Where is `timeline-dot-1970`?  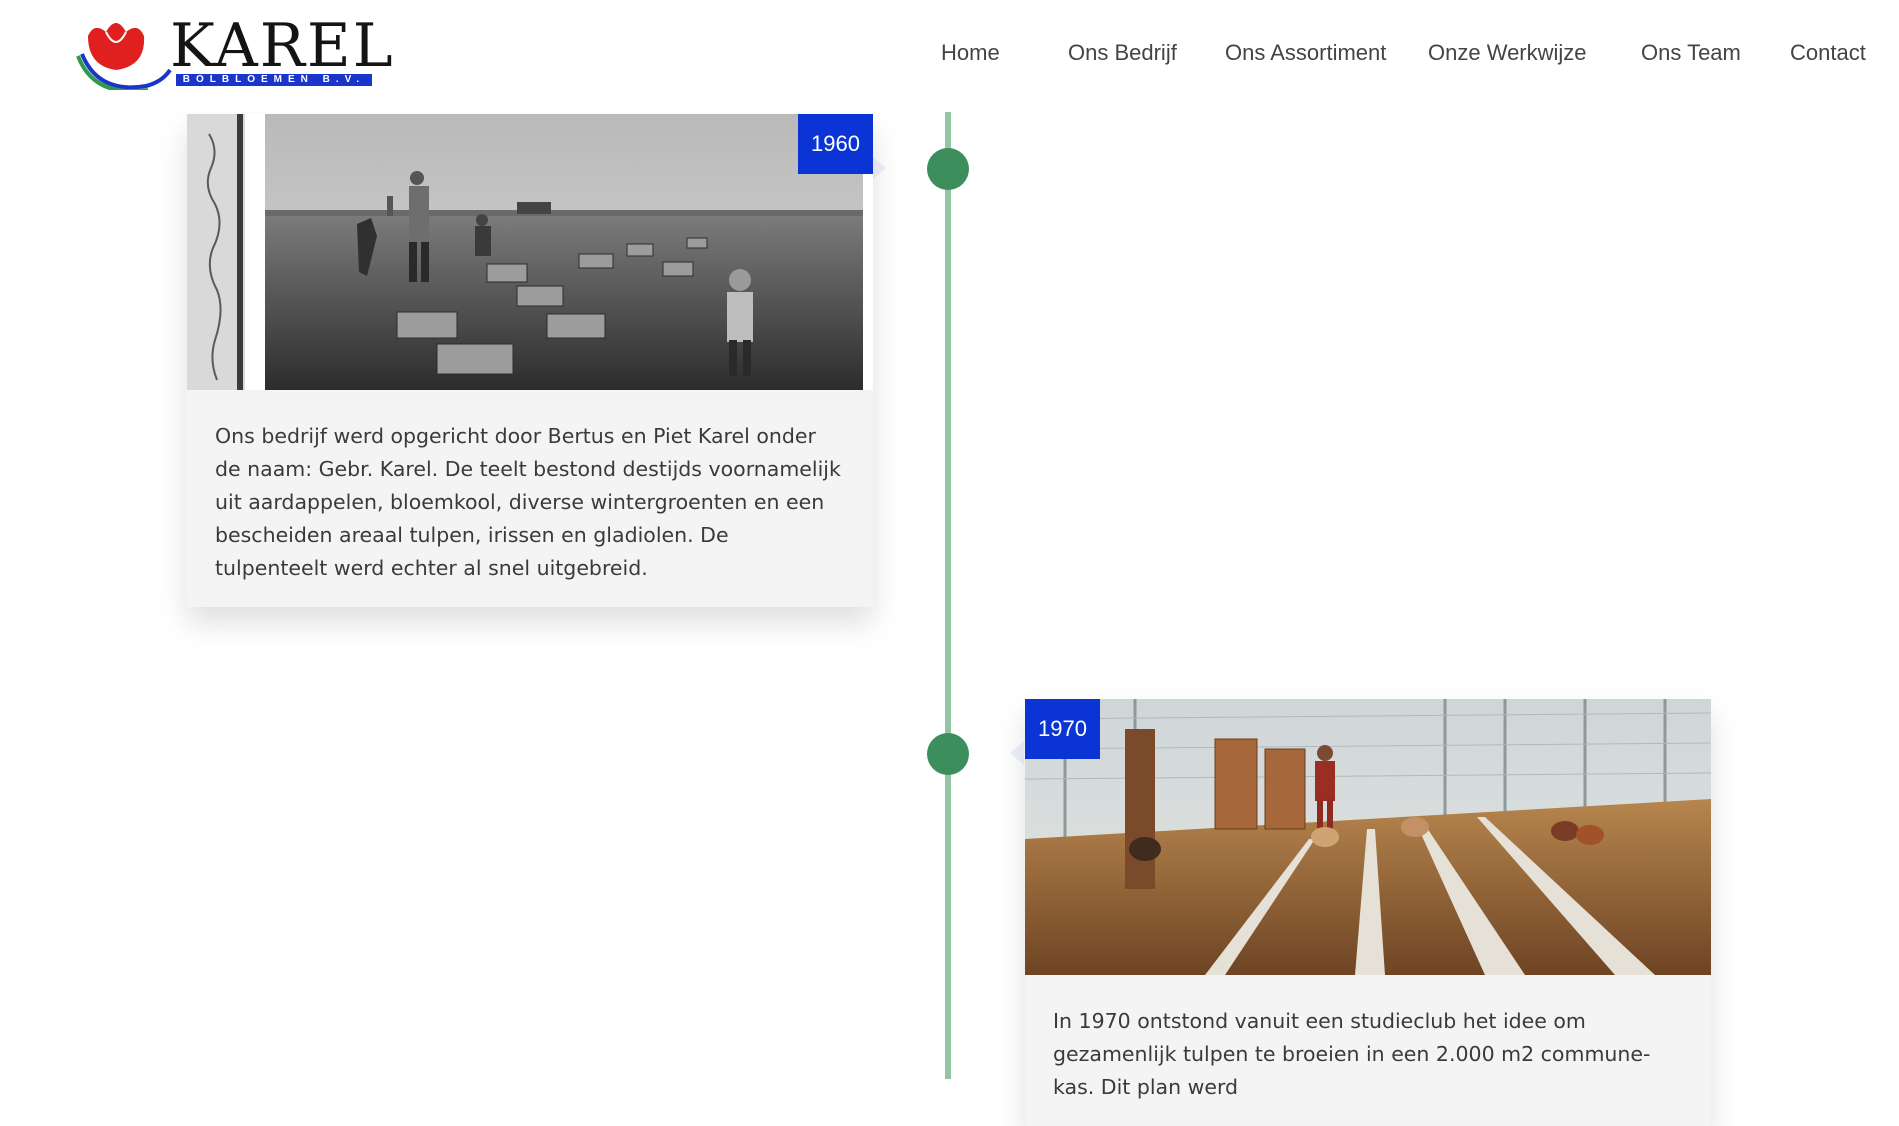 timeline-dot-1970 is located at coordinates (948, 754).